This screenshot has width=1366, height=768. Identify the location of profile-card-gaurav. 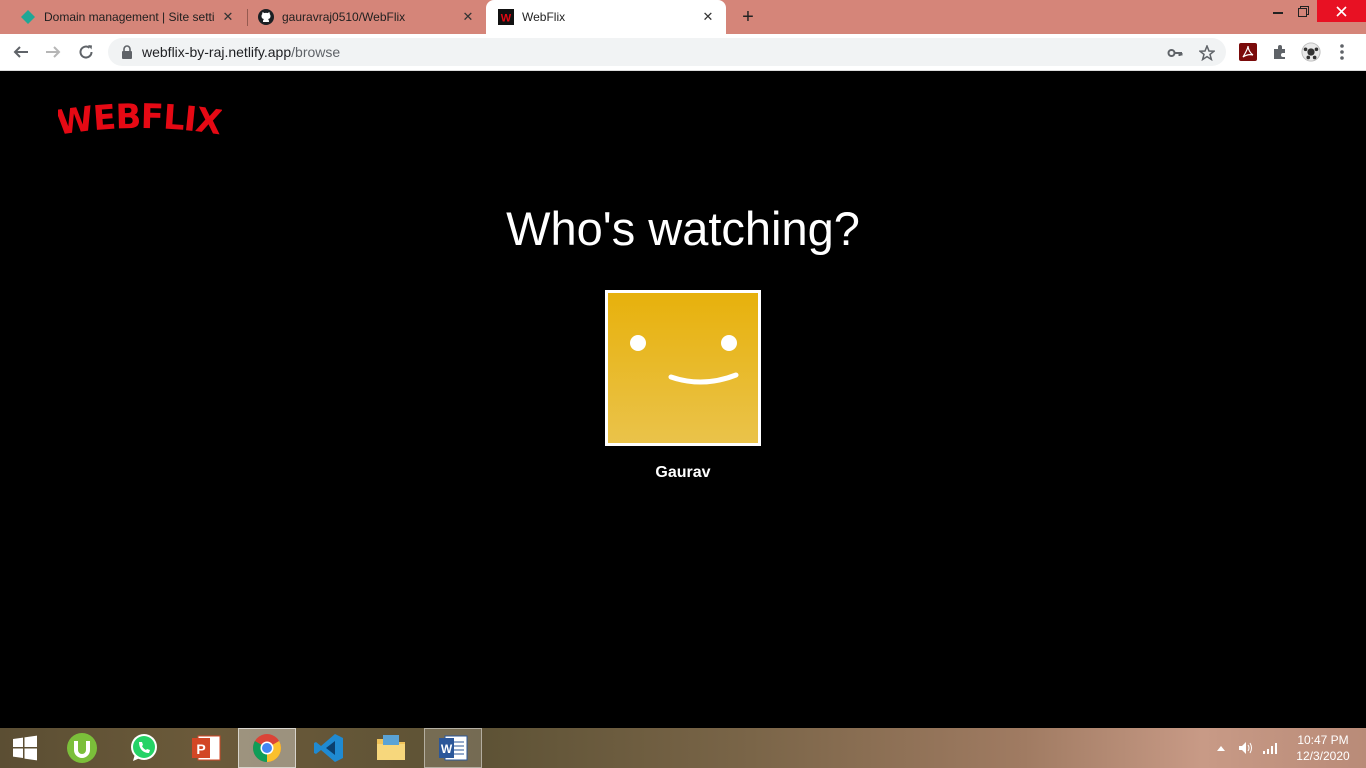
(683, 368).